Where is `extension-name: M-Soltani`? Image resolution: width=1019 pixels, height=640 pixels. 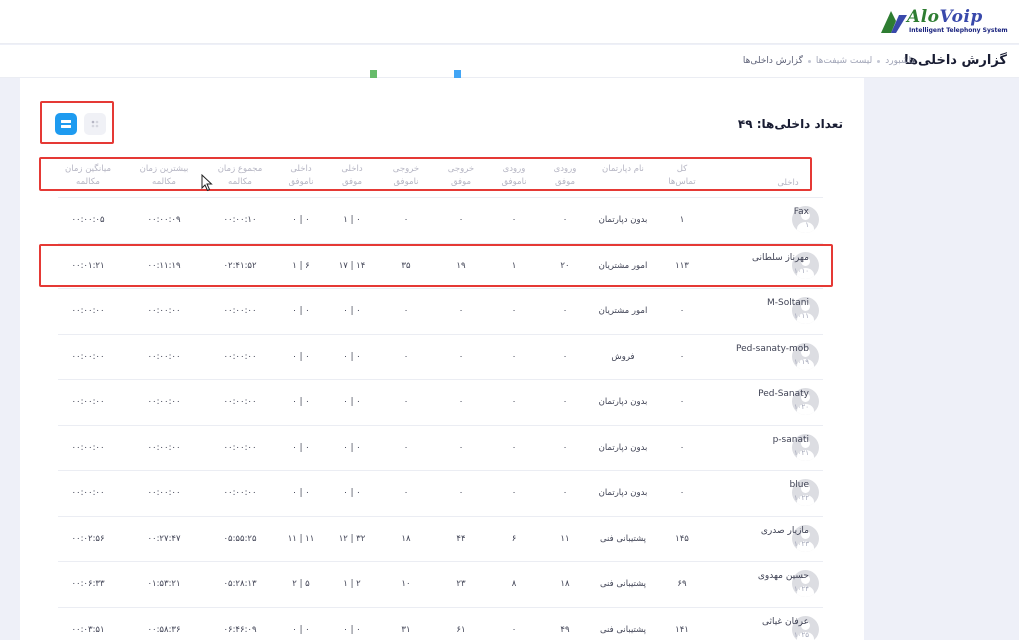
extension-name: M-Soltani is located at coordinates (788, 303).